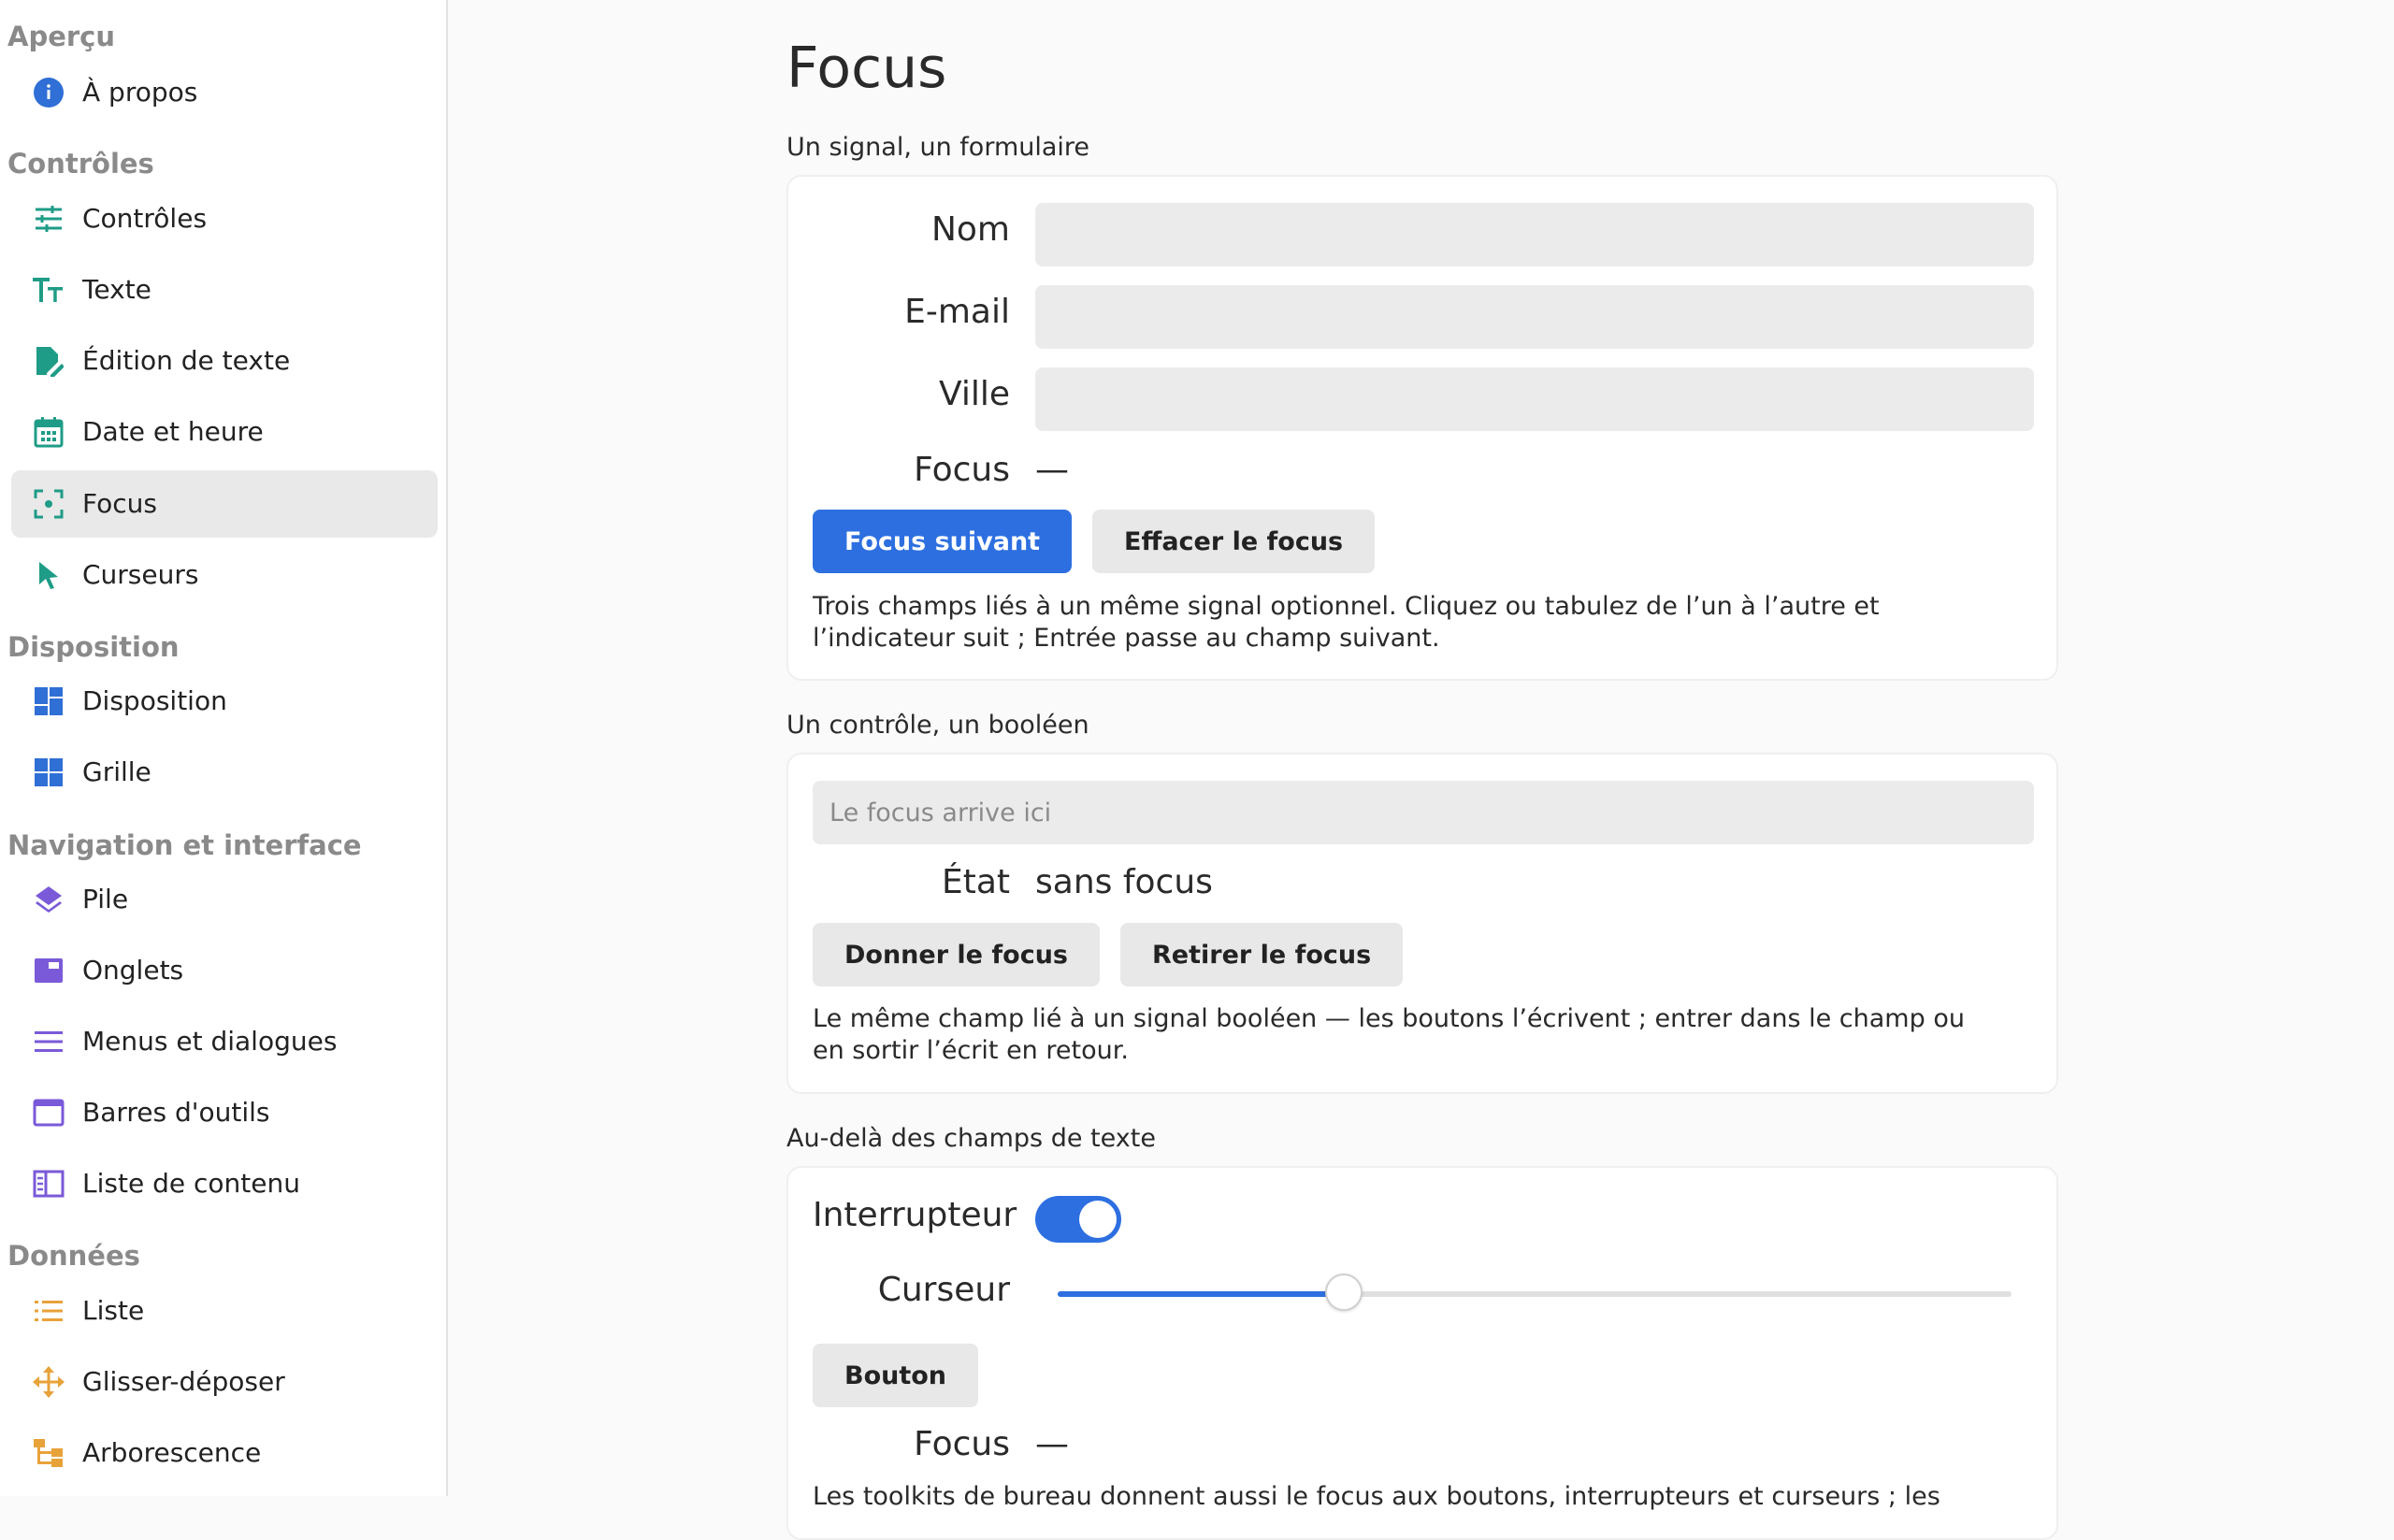  Describe the element at coordinates (48, 1382) in the screenshot. I see `move-icon` at that location.